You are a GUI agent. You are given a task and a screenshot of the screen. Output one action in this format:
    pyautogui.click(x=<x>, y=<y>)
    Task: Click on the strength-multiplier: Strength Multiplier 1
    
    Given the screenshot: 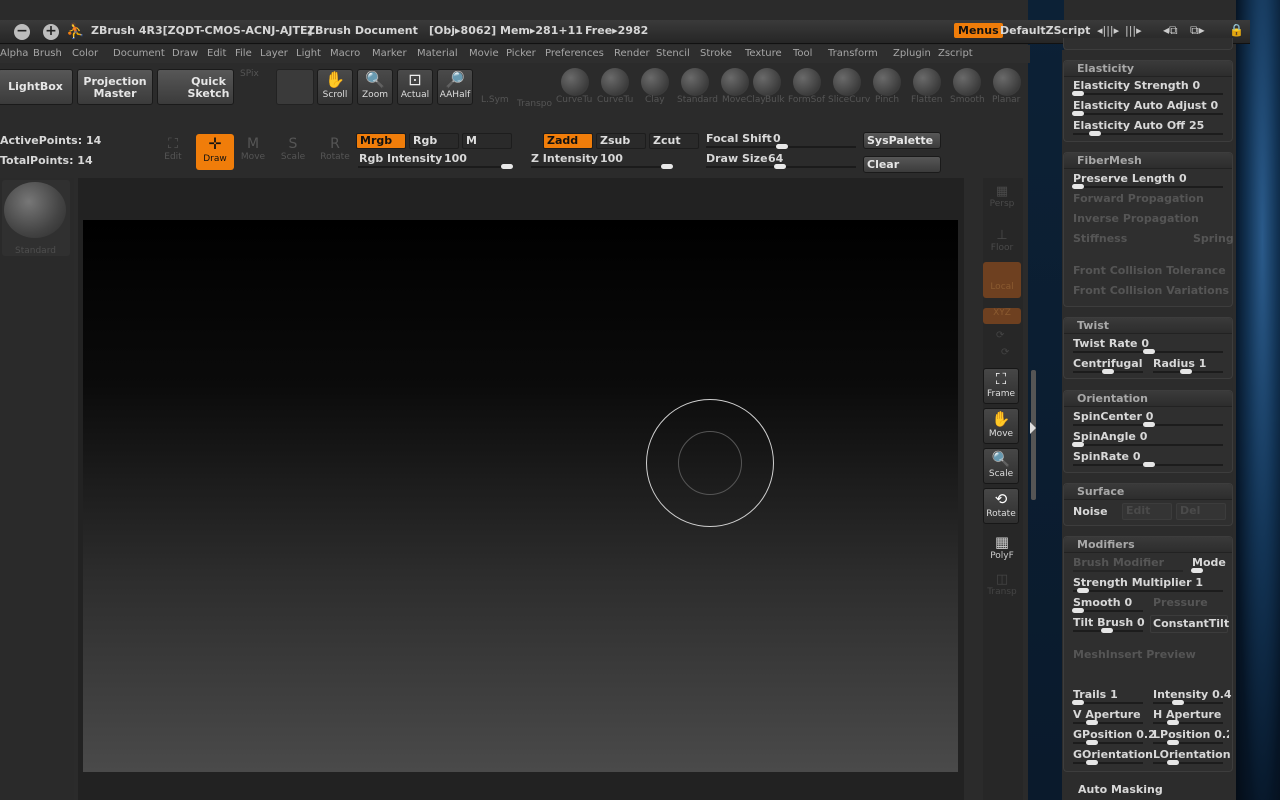 What is the action you would take?
    pyautogui.click(x=1138, y=582)
    